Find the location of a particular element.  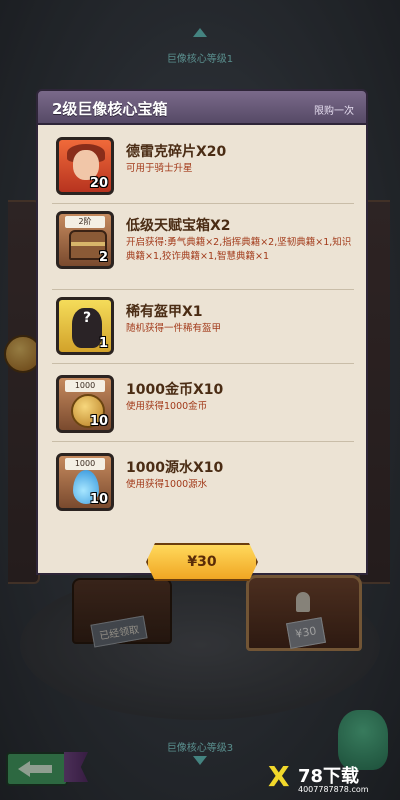

gold-coin-icon: 1000 10 is located at coordinates (85, 404).